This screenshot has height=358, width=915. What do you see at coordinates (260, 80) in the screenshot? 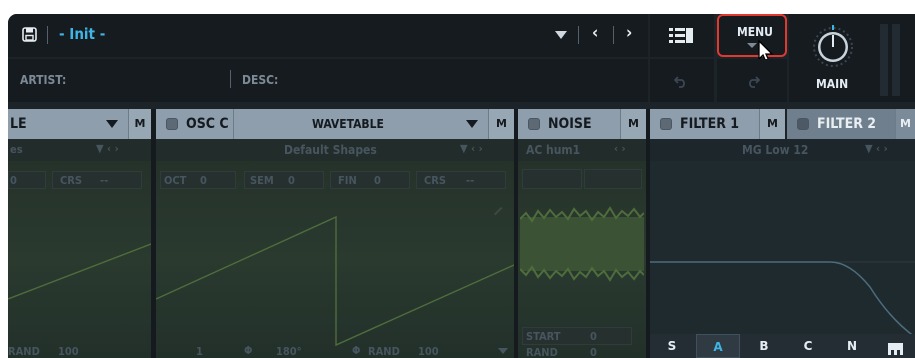
I see `desc-label: DESC:` at bounding box center [260, 80].